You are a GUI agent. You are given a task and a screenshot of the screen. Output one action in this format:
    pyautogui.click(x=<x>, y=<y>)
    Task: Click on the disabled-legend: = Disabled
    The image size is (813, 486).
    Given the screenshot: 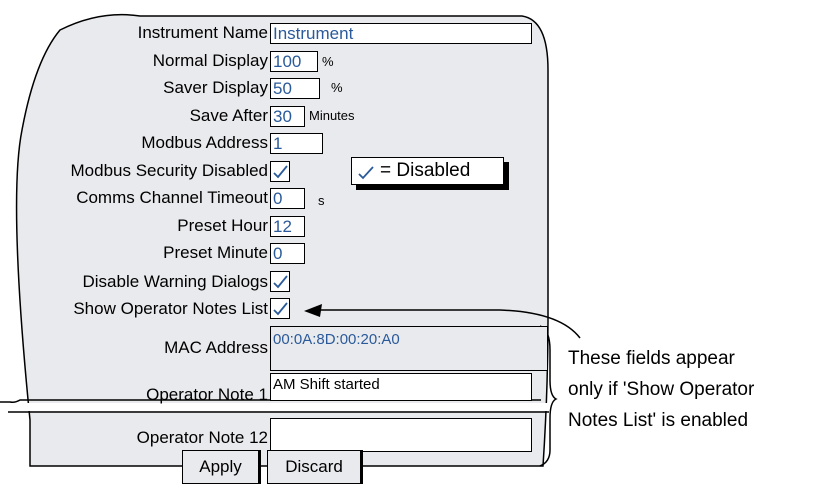 What is the action you would take?
    pyautogui.click(x=427, y=171)
    